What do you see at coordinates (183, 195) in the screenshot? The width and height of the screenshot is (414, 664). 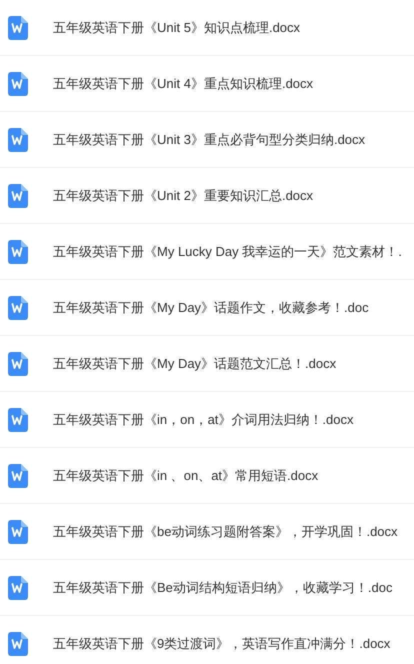 I see `file-name: 五年级英语下册《Unit 2》重要知识汇总.docx` at bounding box center [183, 195].